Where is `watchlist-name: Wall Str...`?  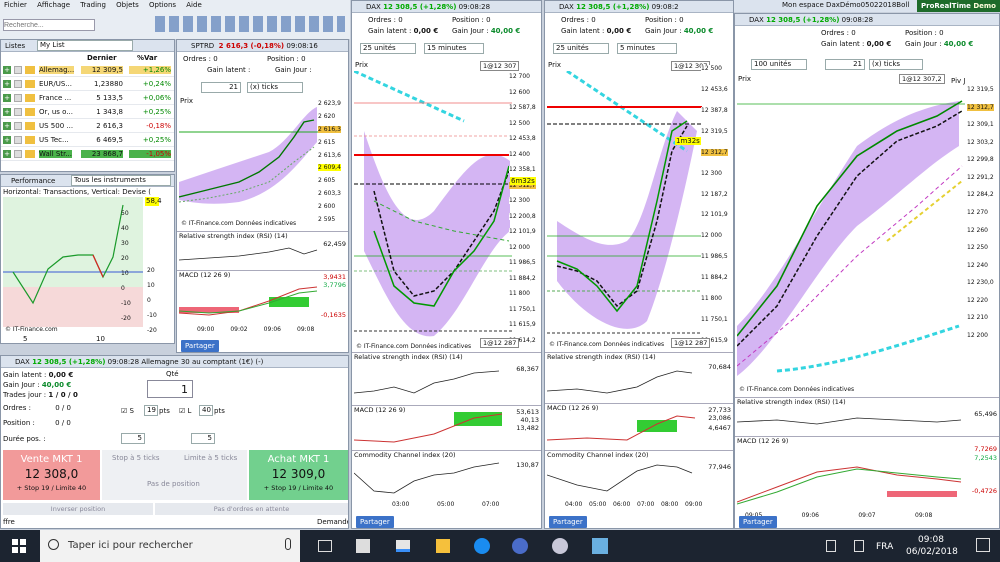 watchlist-name: Wall Str... is located at coordinates (55, 154).